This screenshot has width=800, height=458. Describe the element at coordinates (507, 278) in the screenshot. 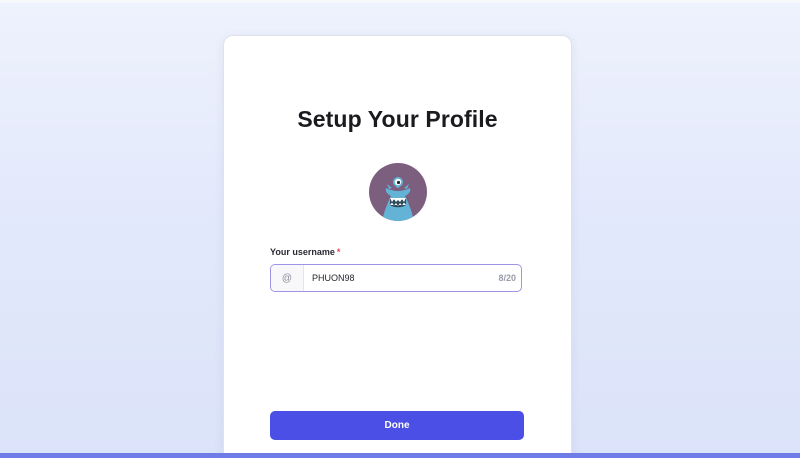

I see `character-counter: 8/20` at that location.